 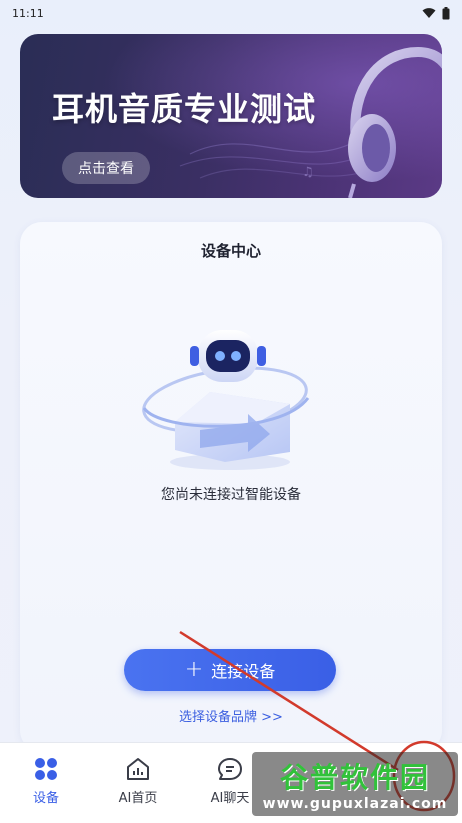 I want to click on select-brand-link: 选择设备品牌 >>, so click(x=231, y=715).